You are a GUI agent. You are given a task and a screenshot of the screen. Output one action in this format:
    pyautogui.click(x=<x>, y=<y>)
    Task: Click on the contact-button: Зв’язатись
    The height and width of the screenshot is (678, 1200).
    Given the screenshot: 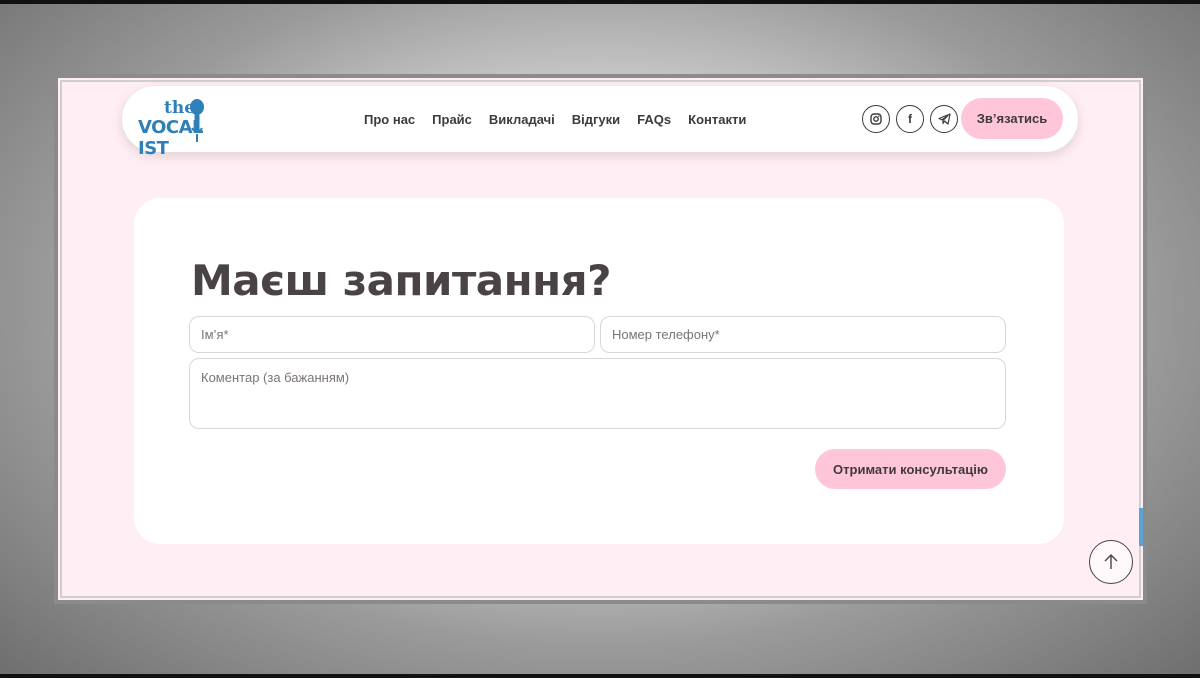 What is the action you would take?
    pyautogui.click(x=1012, y=118)
    